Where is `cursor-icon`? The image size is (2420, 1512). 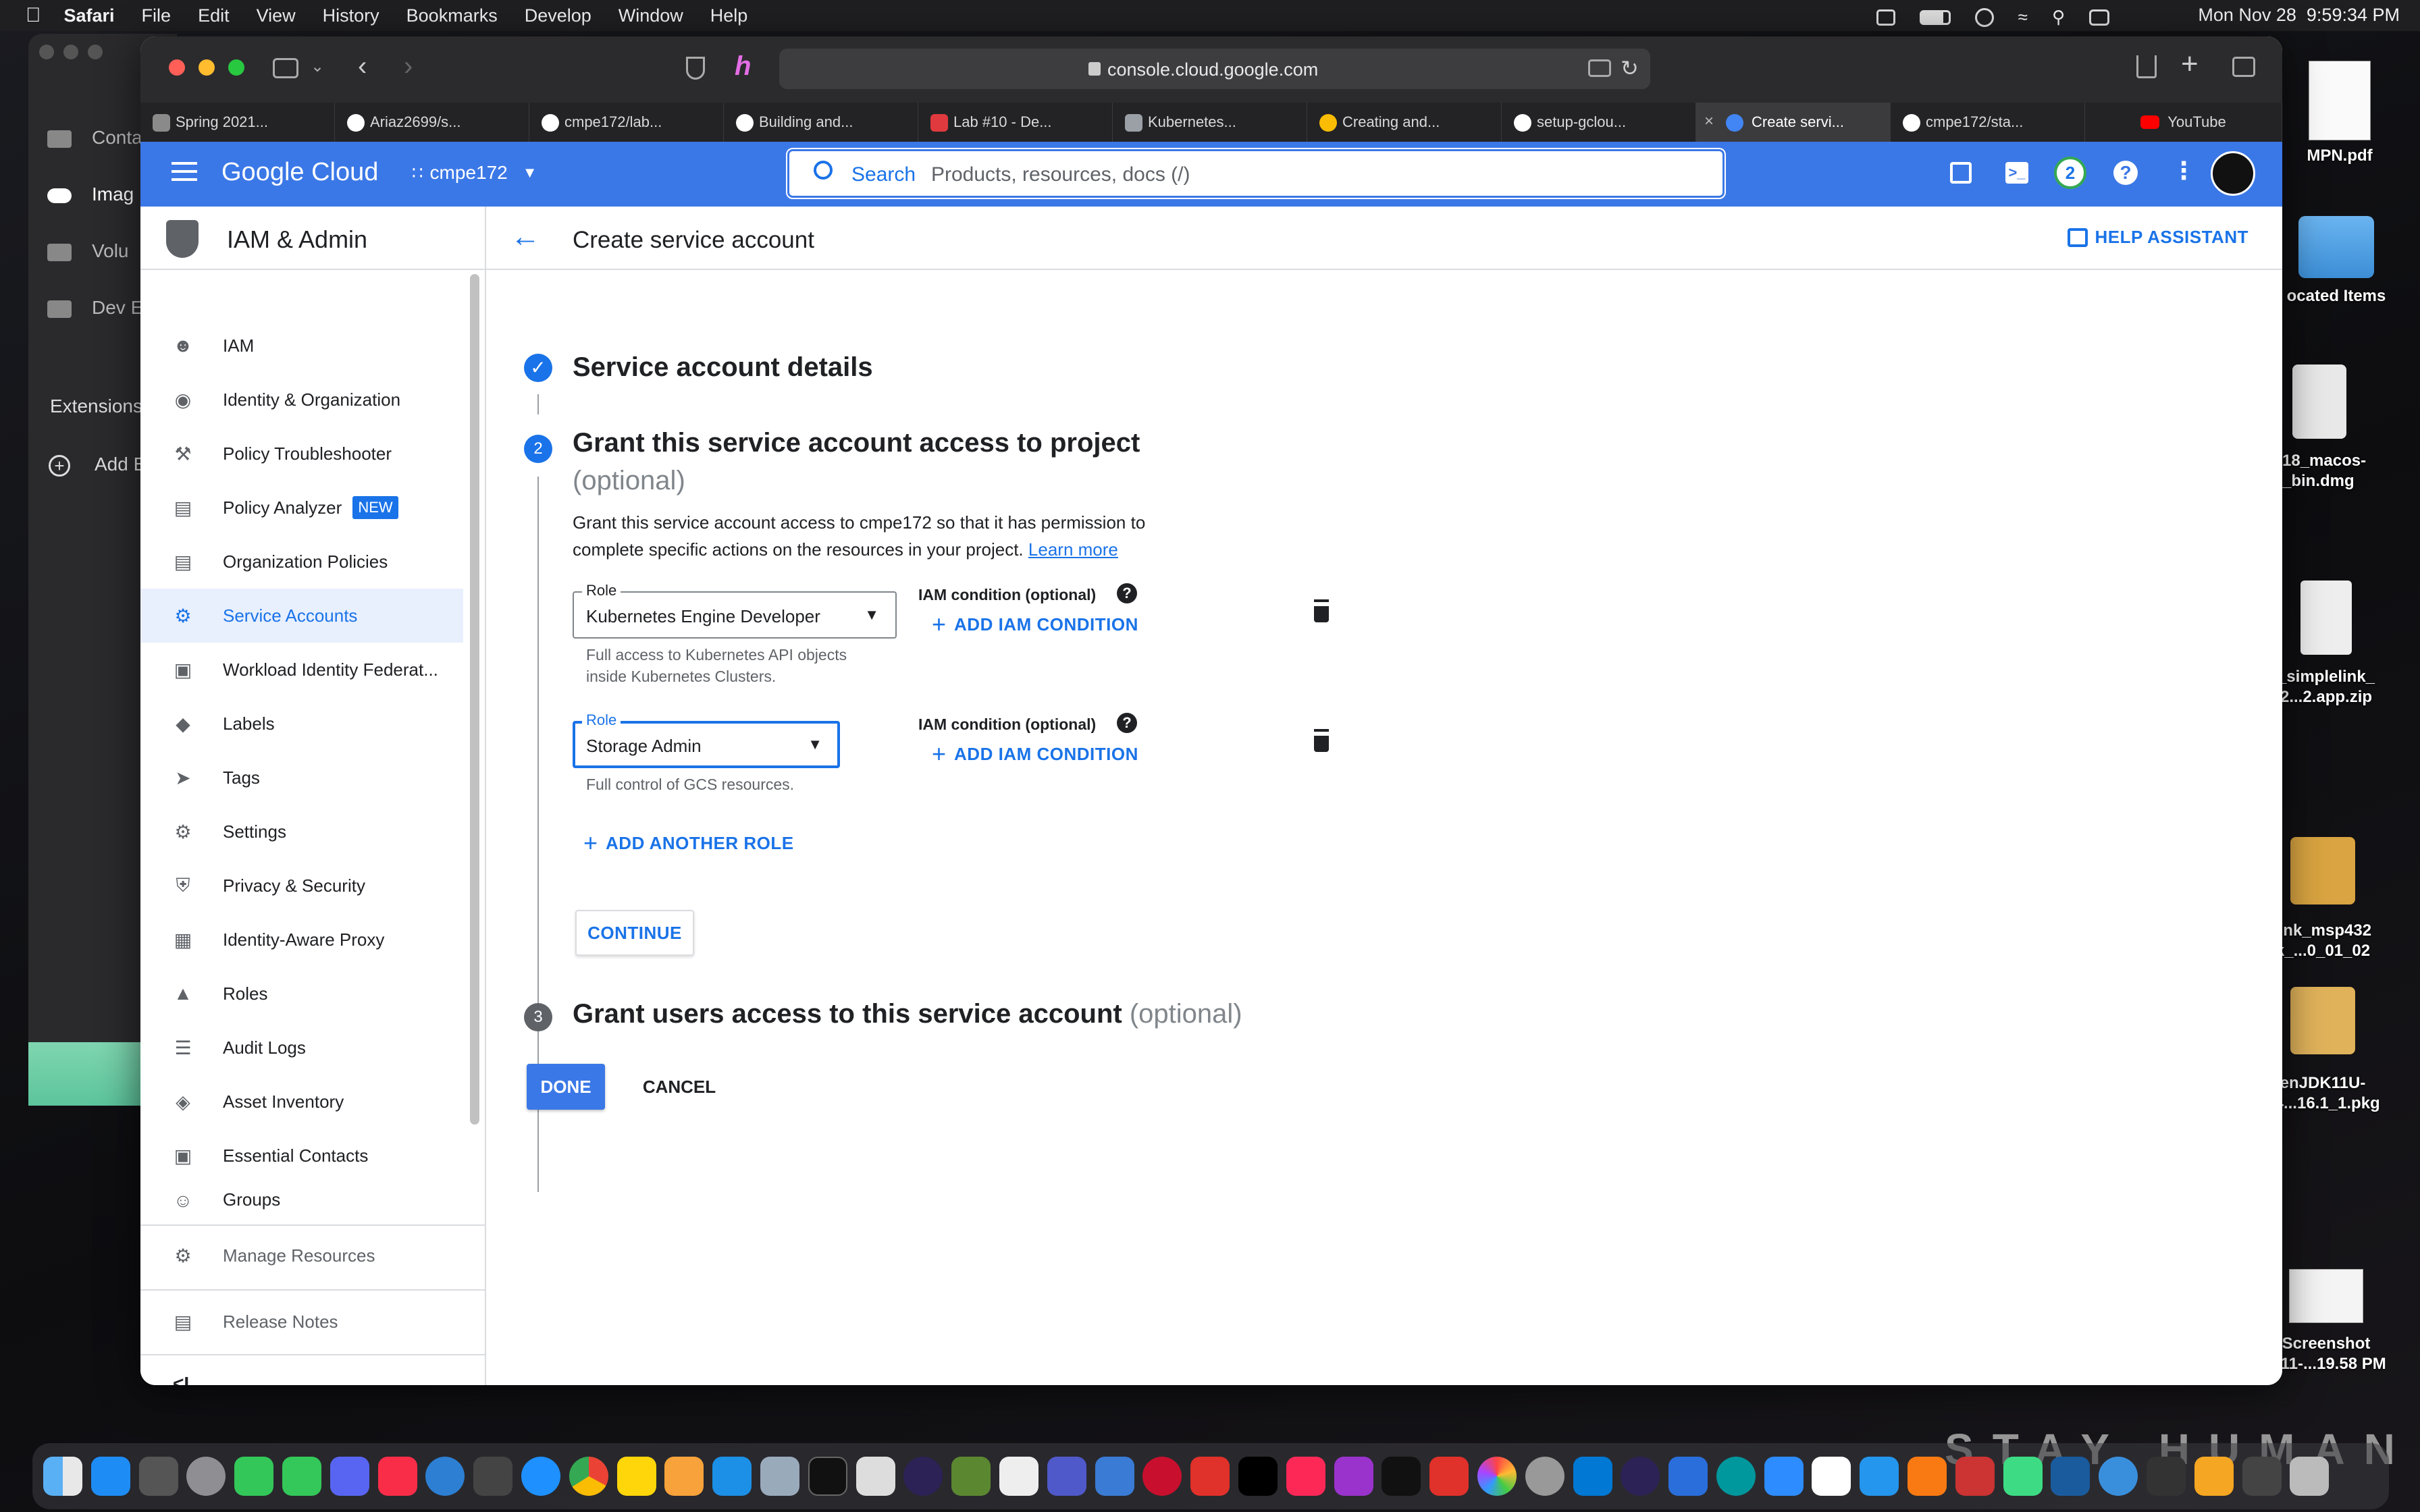 cursor-icon is located at coordinates (1688, 1476).